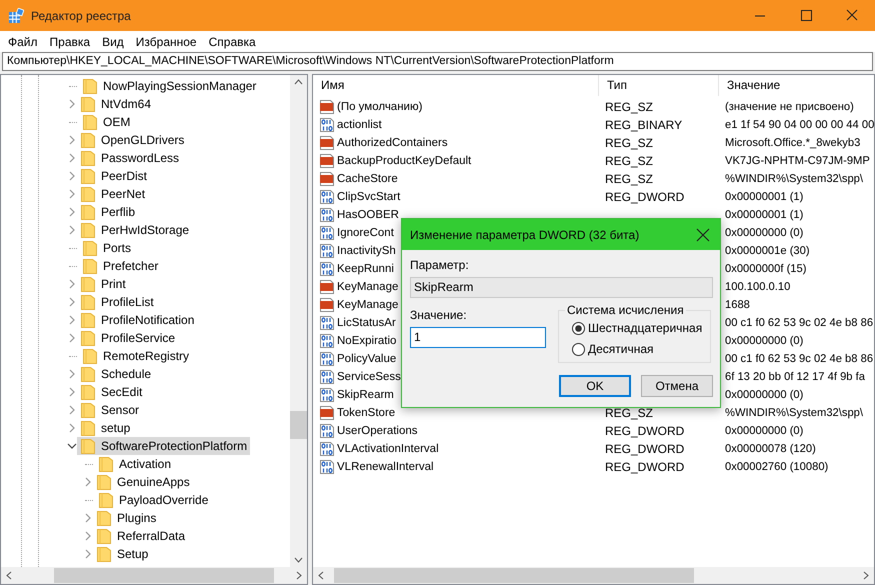 The image size is (875, 585). Describe the element at coordinates (126, 518) in the screenshot. I see `tree-item: Plugins` at that location.